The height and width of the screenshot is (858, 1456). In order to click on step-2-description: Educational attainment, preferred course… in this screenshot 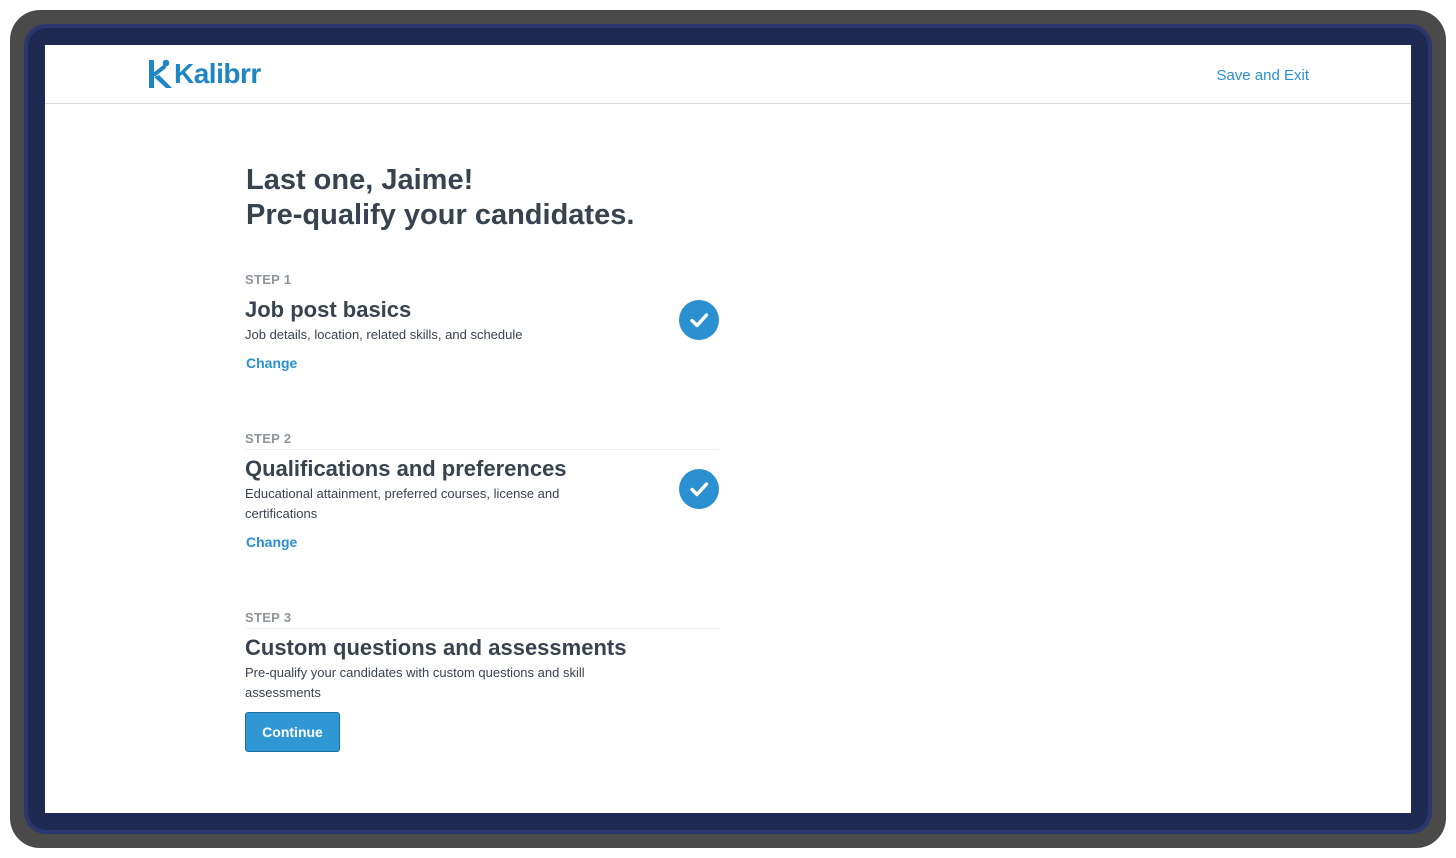, I will do `click(402, 503)`.